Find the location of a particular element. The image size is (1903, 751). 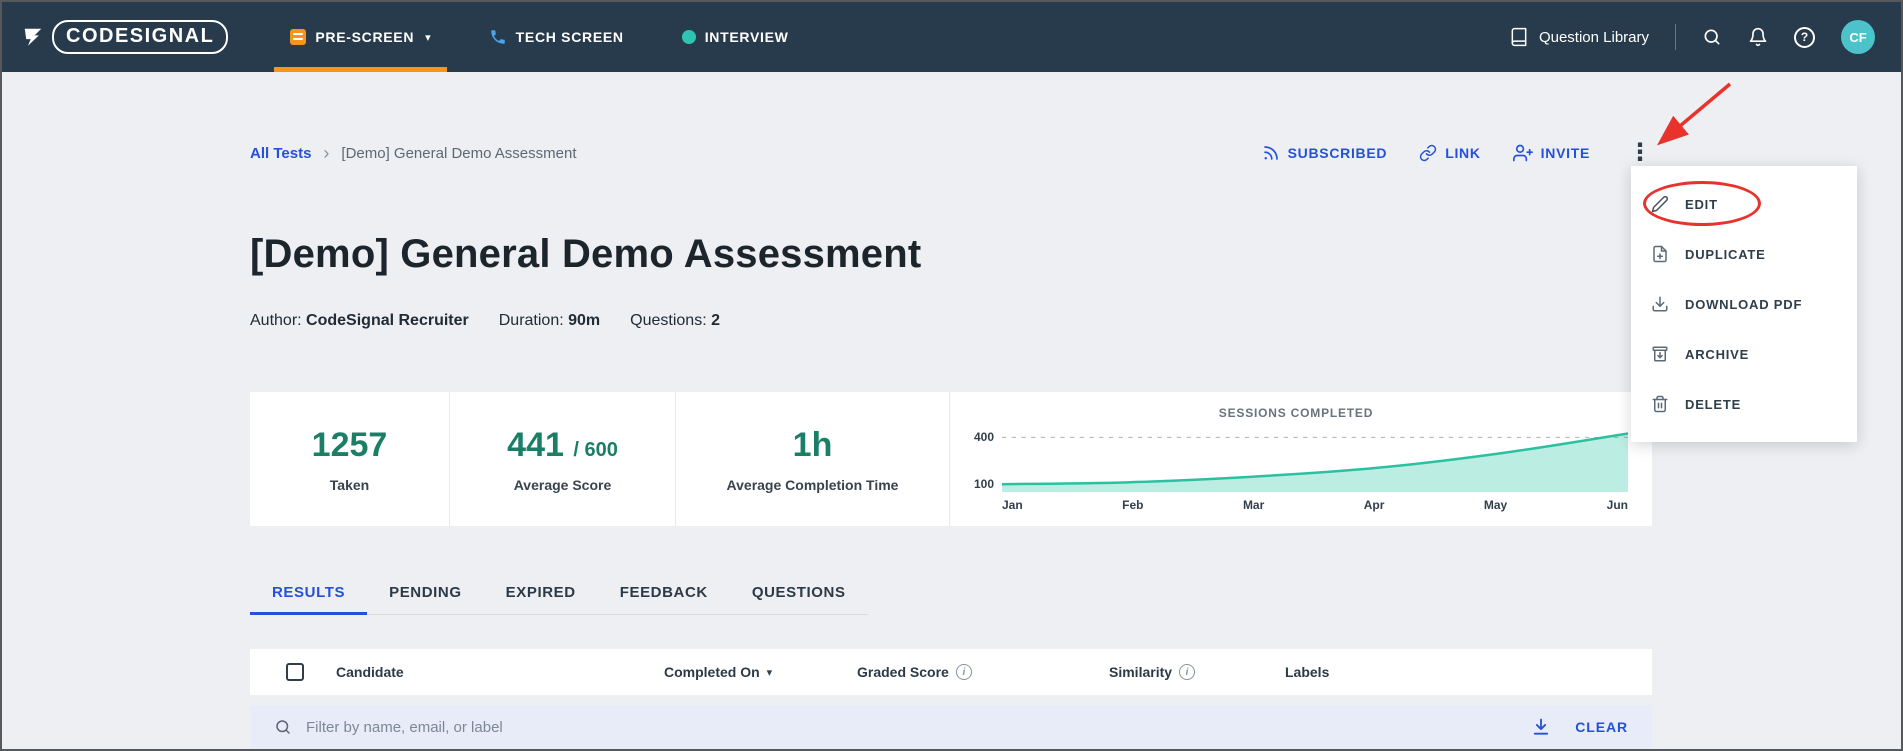

link-icon is located at coordinates (1428, 153).